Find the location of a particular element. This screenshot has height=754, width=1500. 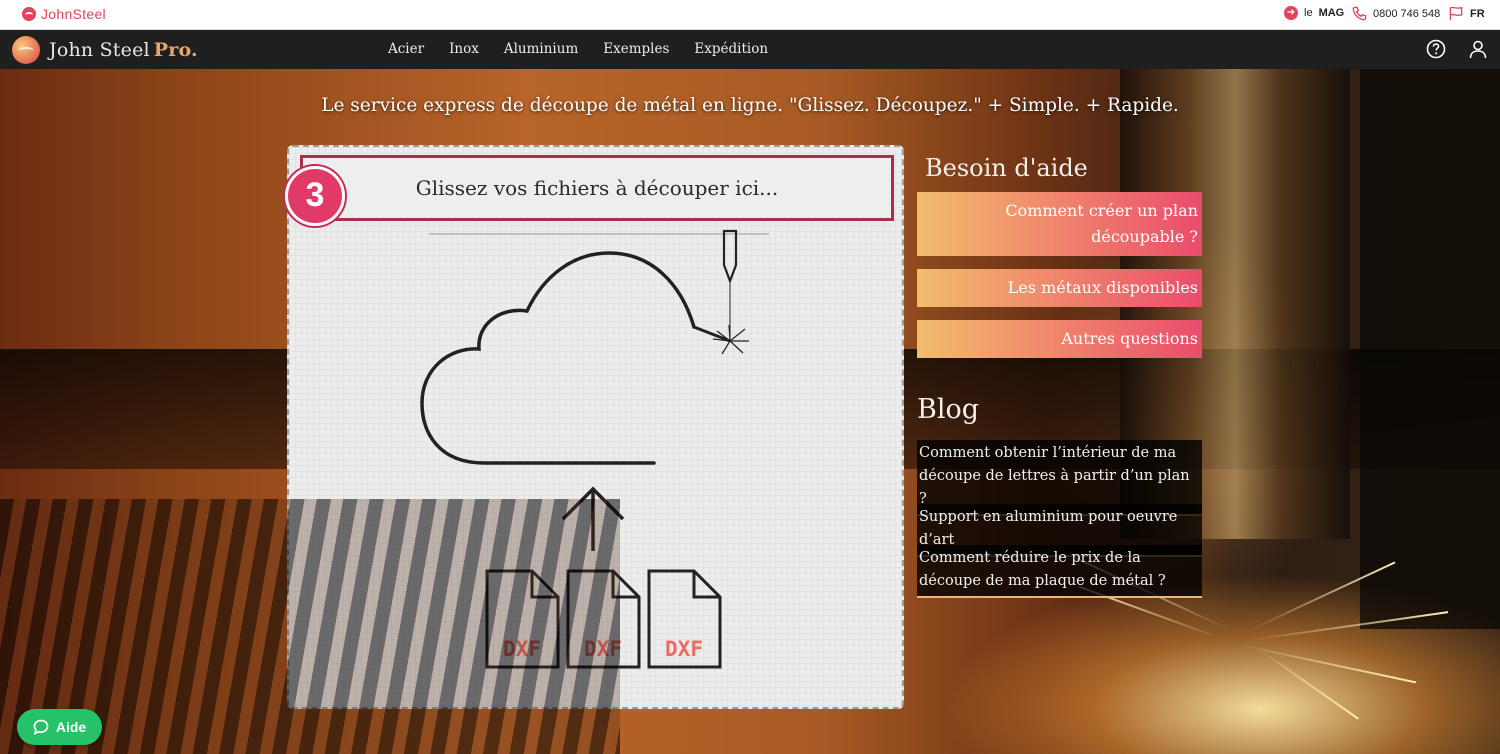

aide-chat-button: Aide is located at coordinates (59, 727).